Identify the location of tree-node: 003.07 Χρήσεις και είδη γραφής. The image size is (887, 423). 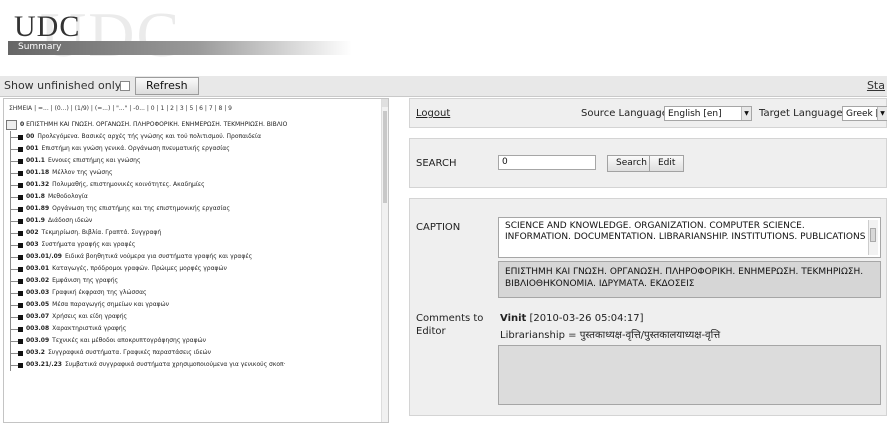
(195, 317).